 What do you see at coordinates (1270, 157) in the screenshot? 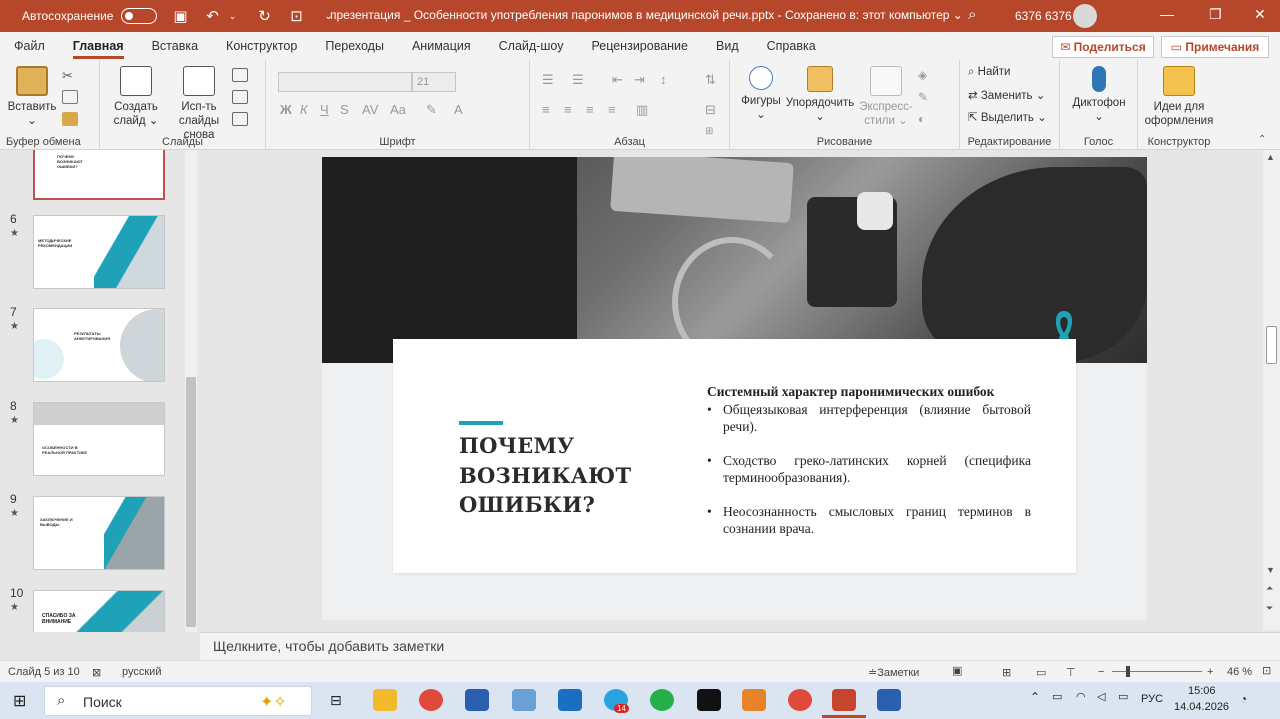
I see `scroll-up-icon: ▲` at bounding box center [1270, 157].